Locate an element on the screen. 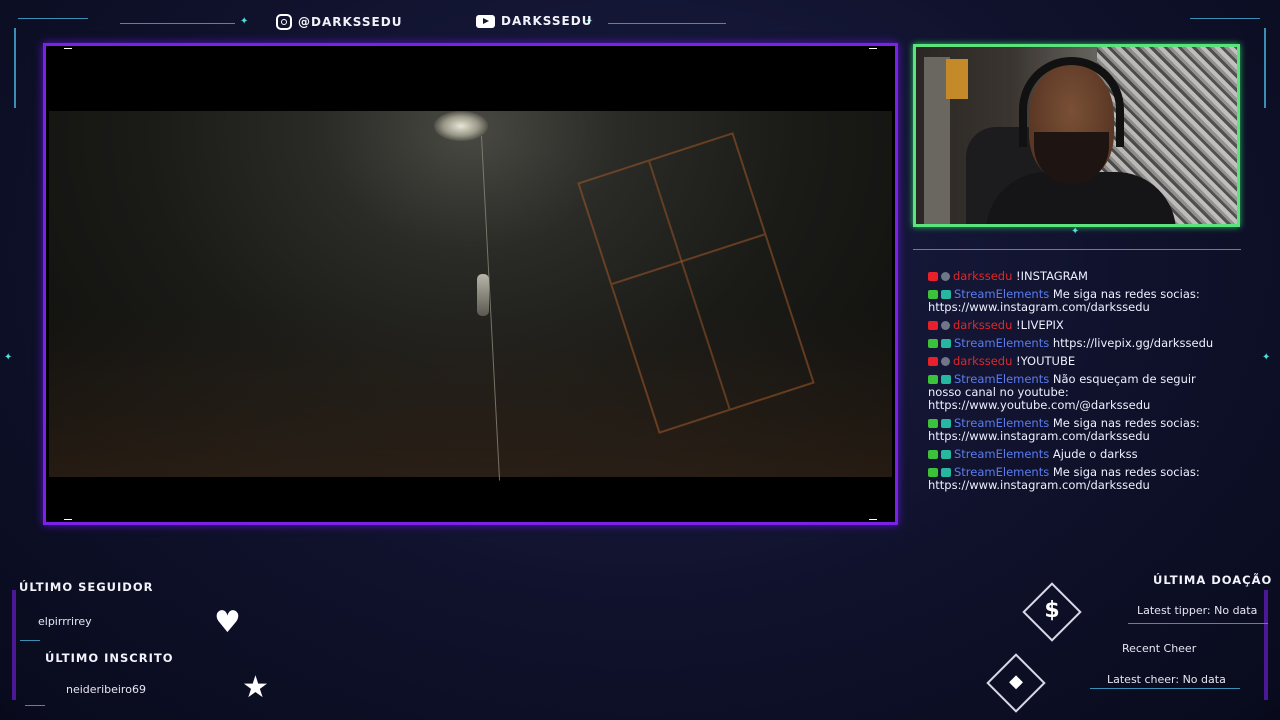  top-decor-line-left is located at coordinates (177, 23).